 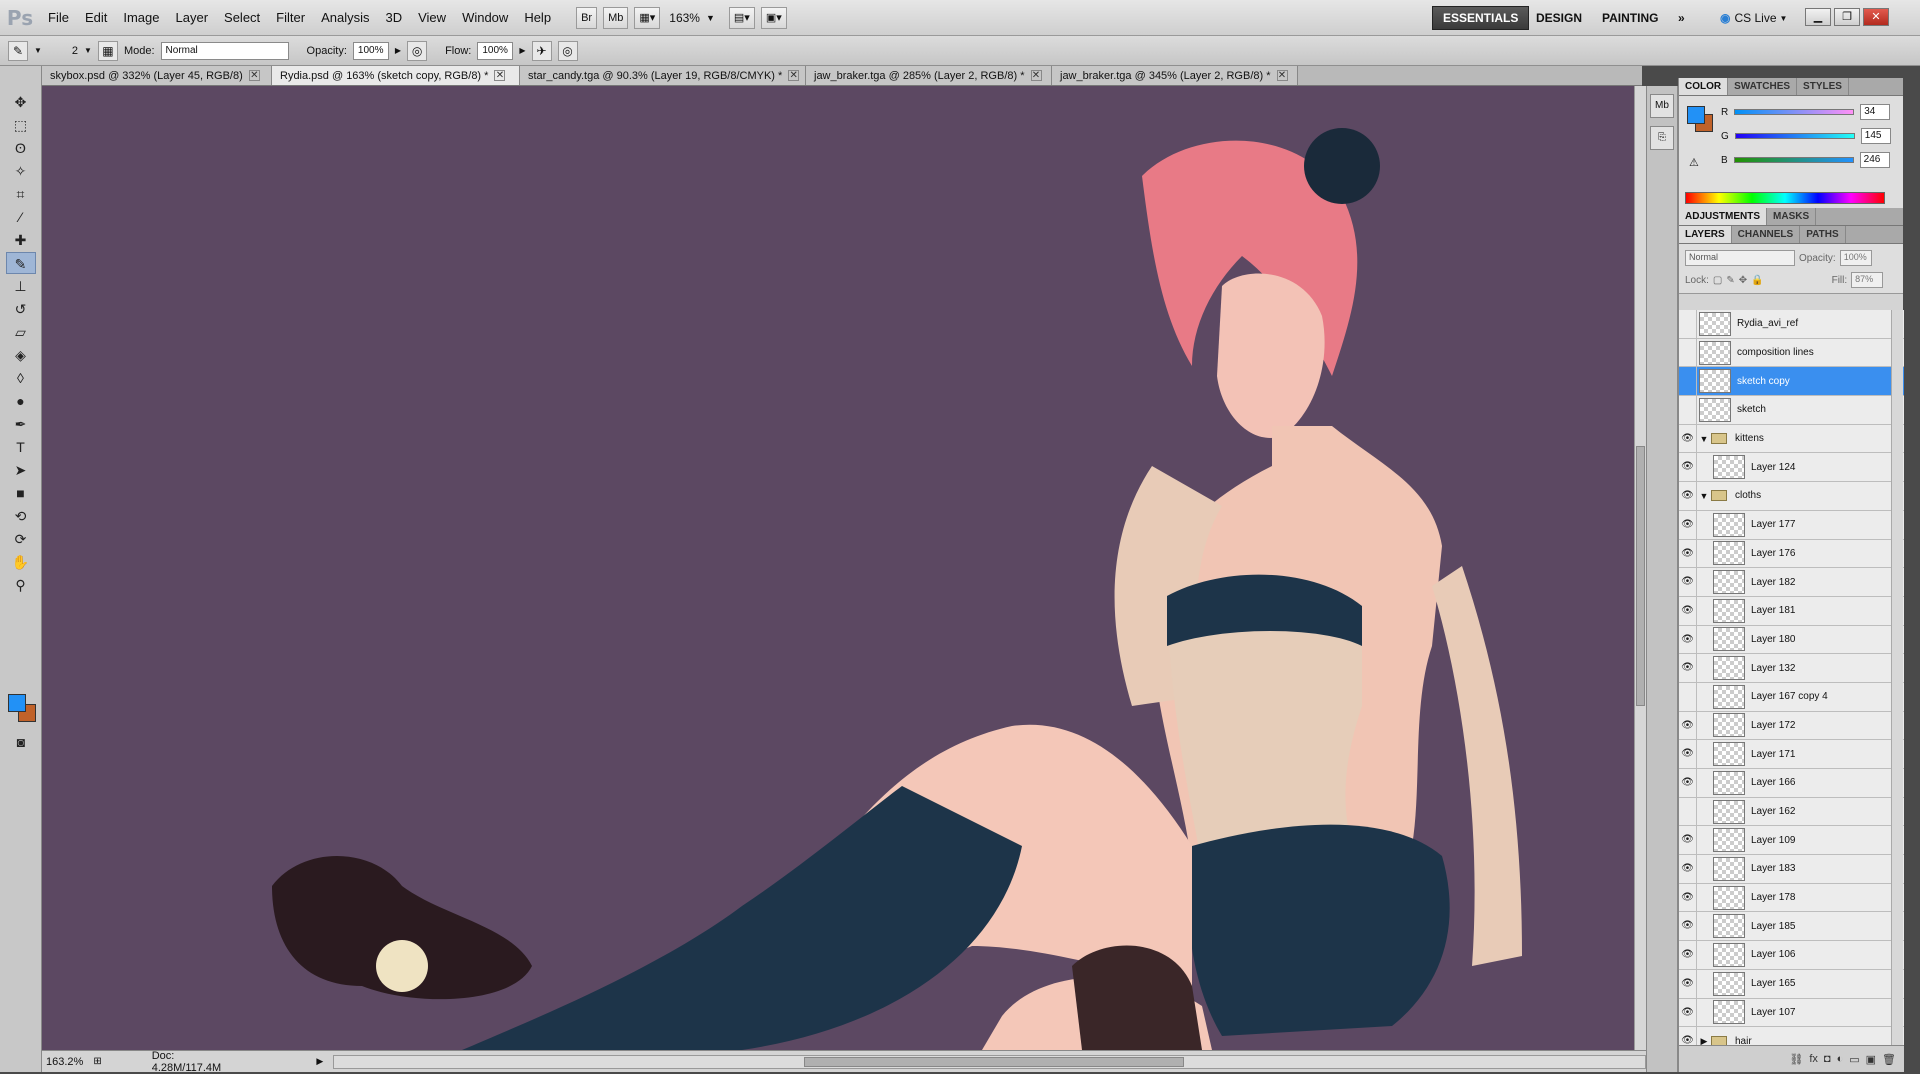 I want to click on opacity-input: 100%, so click(x=370, y=50).